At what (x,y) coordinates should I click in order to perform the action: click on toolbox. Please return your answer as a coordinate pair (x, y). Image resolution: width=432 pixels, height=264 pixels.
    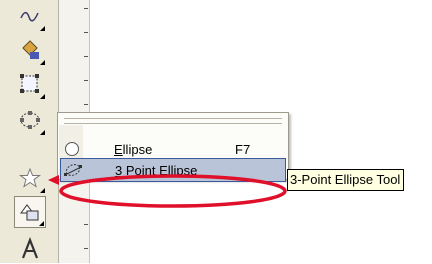
    Looking at the image, I should click on (29, 131).